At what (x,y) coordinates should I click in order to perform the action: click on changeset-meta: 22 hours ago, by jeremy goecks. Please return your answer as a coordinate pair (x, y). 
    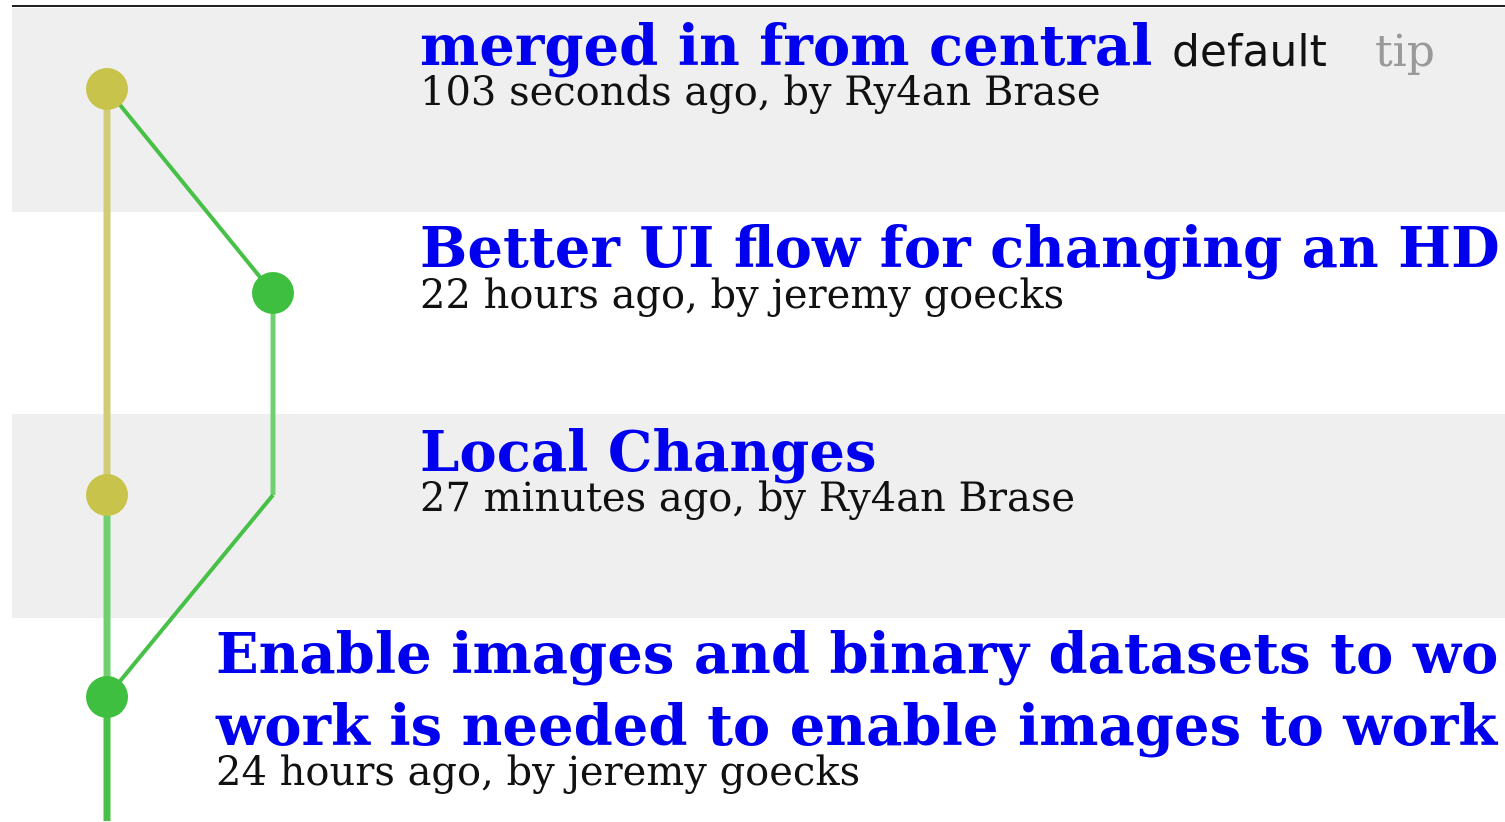
    Looking at the image, I should click on (742, 295).